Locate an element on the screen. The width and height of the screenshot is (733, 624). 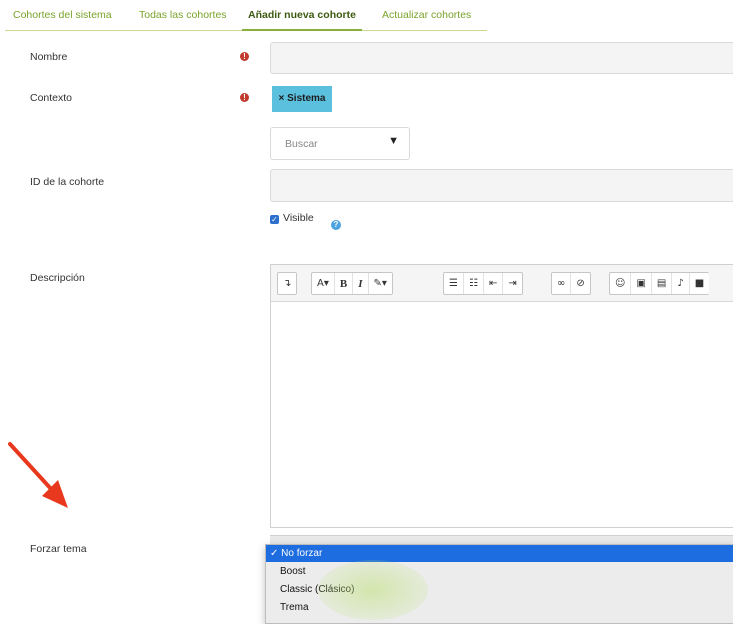
description-label: Descripción is located at coordinates (57, 278).